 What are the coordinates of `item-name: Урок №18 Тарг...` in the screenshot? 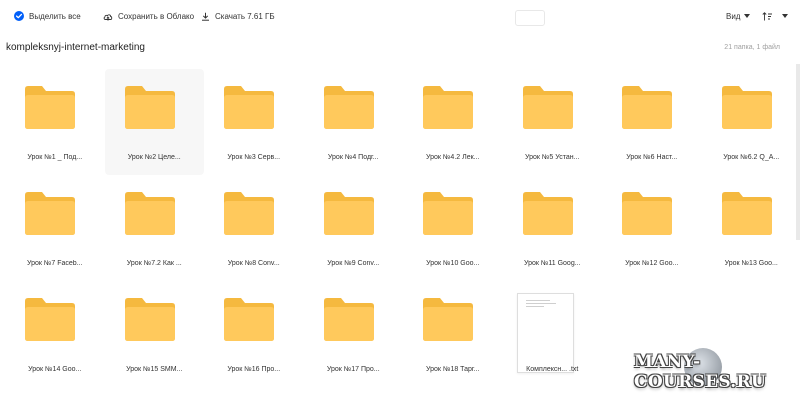 It's located at (453, 369).